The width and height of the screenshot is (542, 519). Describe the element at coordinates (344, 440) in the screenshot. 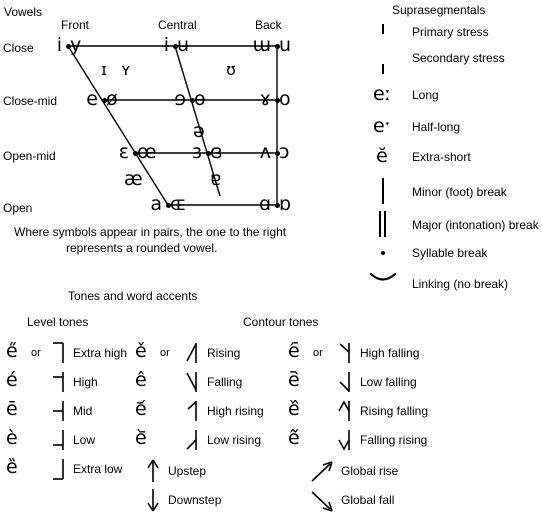

I see `tone-contour-falling-rising-icon` at that location.